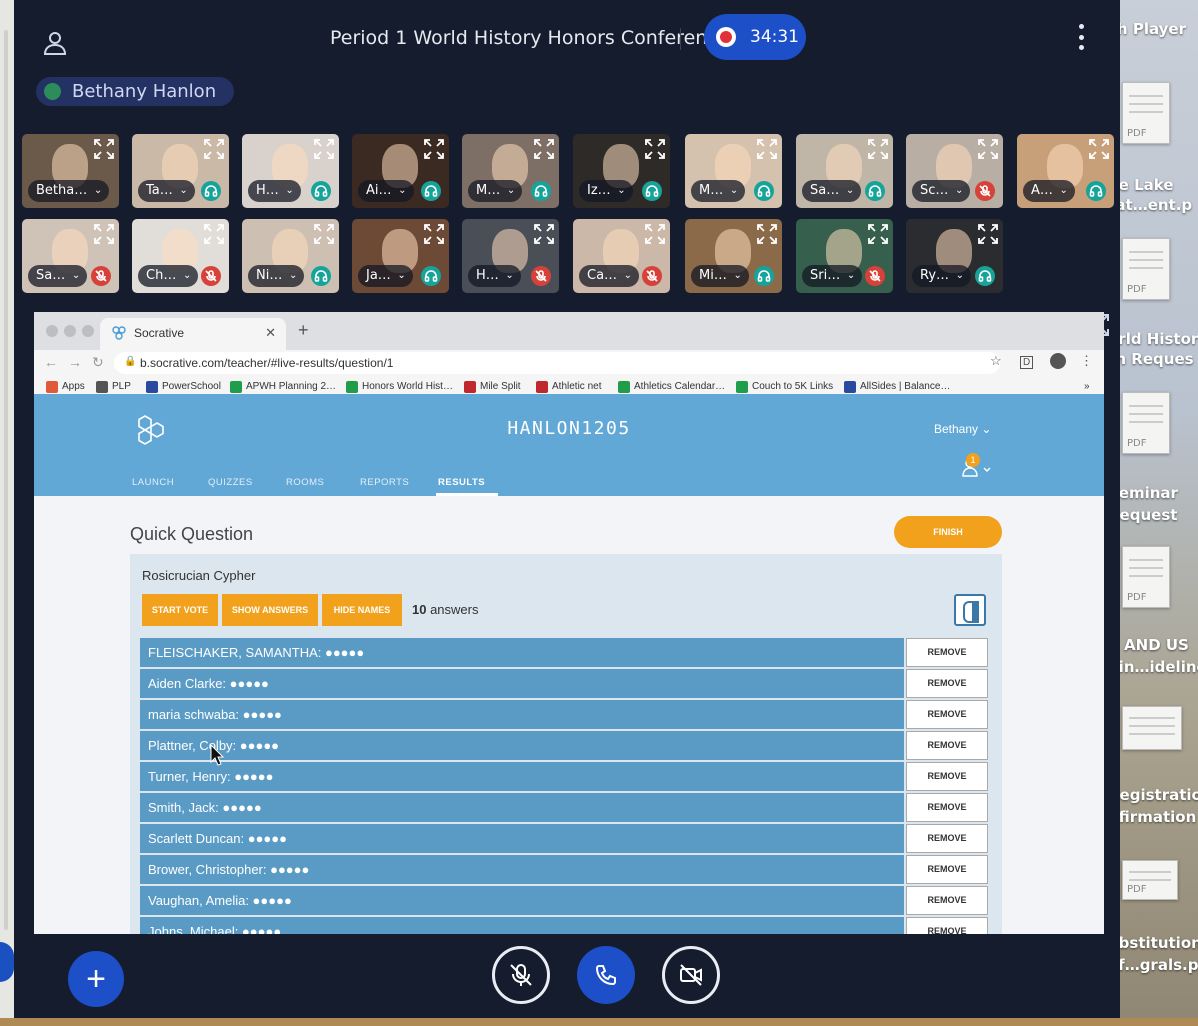 This screenshot has width=1198, height=1026. I want to click on close-tab-icon: ✕, so click(270, 333).